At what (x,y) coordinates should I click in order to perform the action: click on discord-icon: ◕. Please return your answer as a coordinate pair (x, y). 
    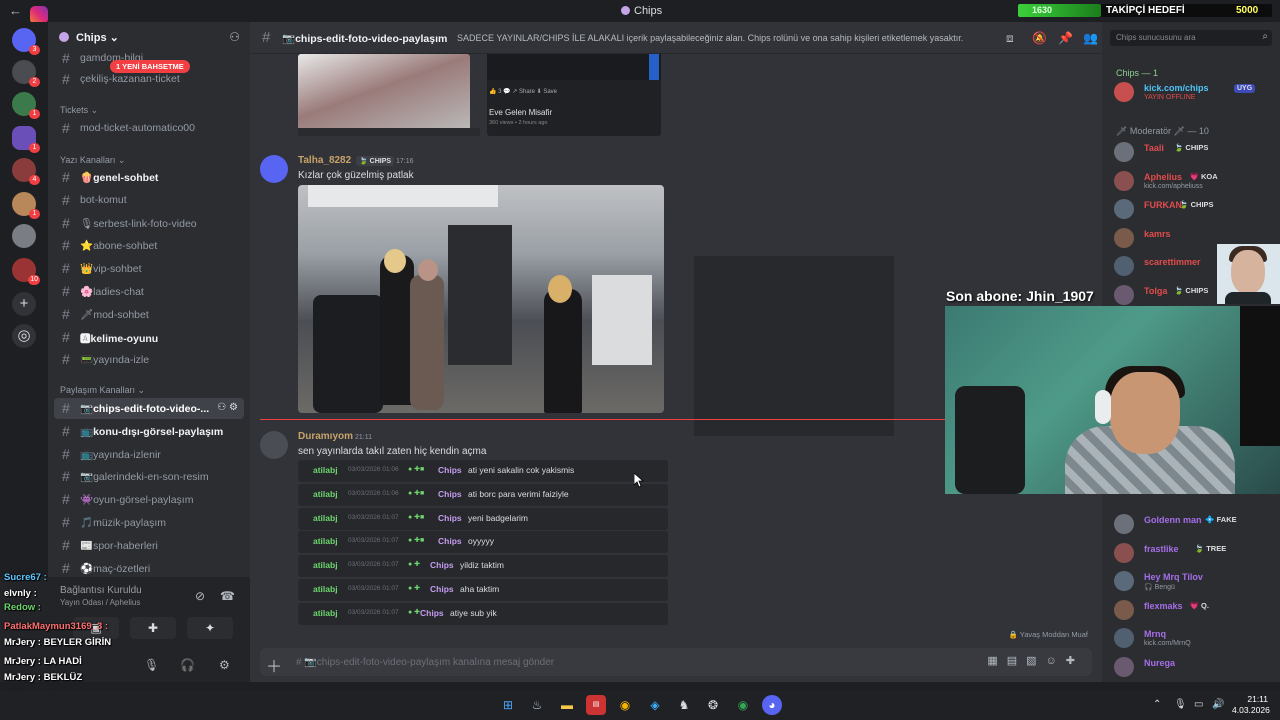
    Looking at the image, I should click on (772, 705).